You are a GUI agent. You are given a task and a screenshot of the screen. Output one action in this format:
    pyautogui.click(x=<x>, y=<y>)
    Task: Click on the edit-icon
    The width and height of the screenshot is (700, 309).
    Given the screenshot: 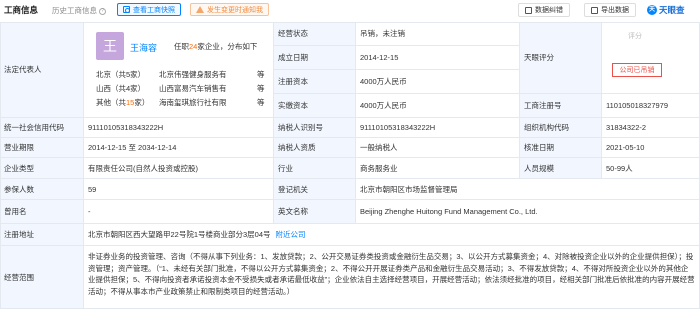 What is the action you would take?
    pyautogui.click(x=528, y=10)
    